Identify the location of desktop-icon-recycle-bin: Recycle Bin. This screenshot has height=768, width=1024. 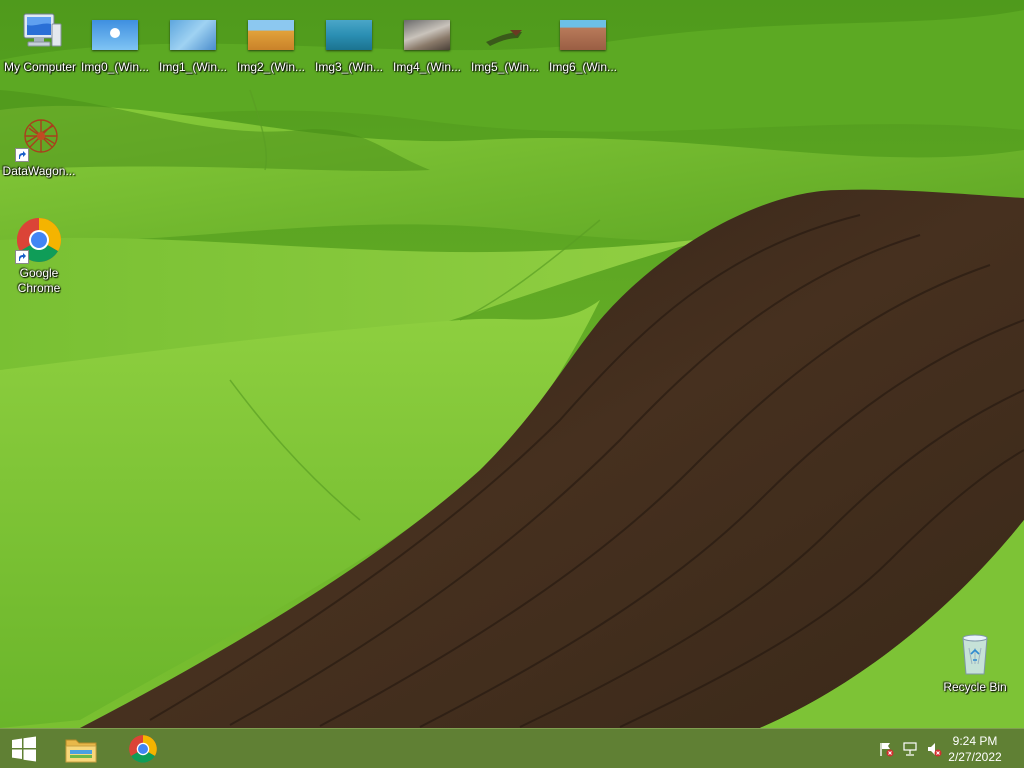
(975, 658).